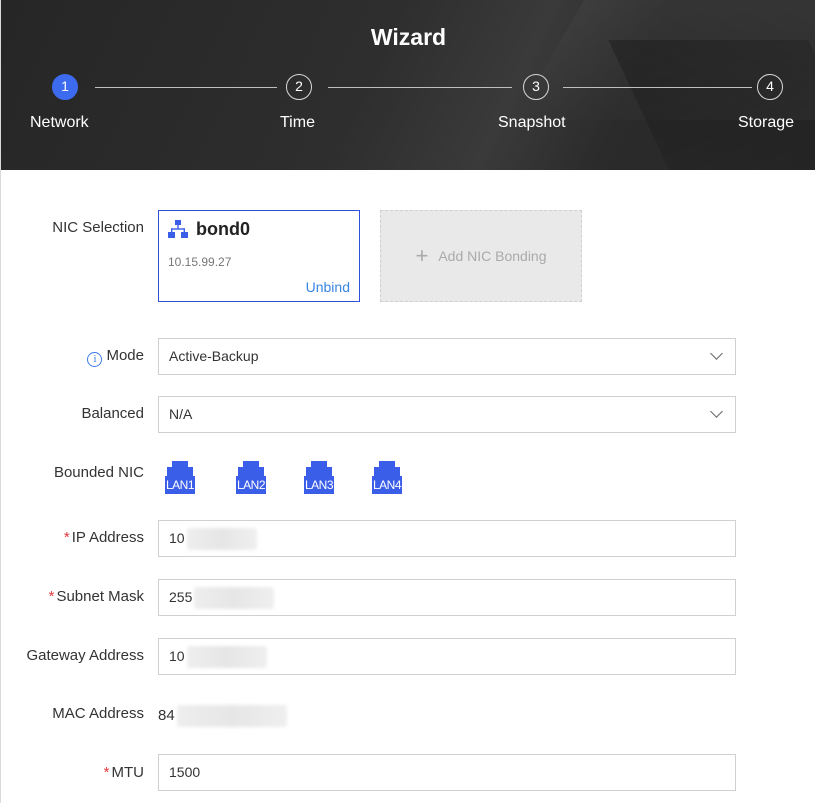  What do you see at coordinates (223, 229) in the screenshot?
I see `nic-name: bond0` at bounding box center [223, 229].